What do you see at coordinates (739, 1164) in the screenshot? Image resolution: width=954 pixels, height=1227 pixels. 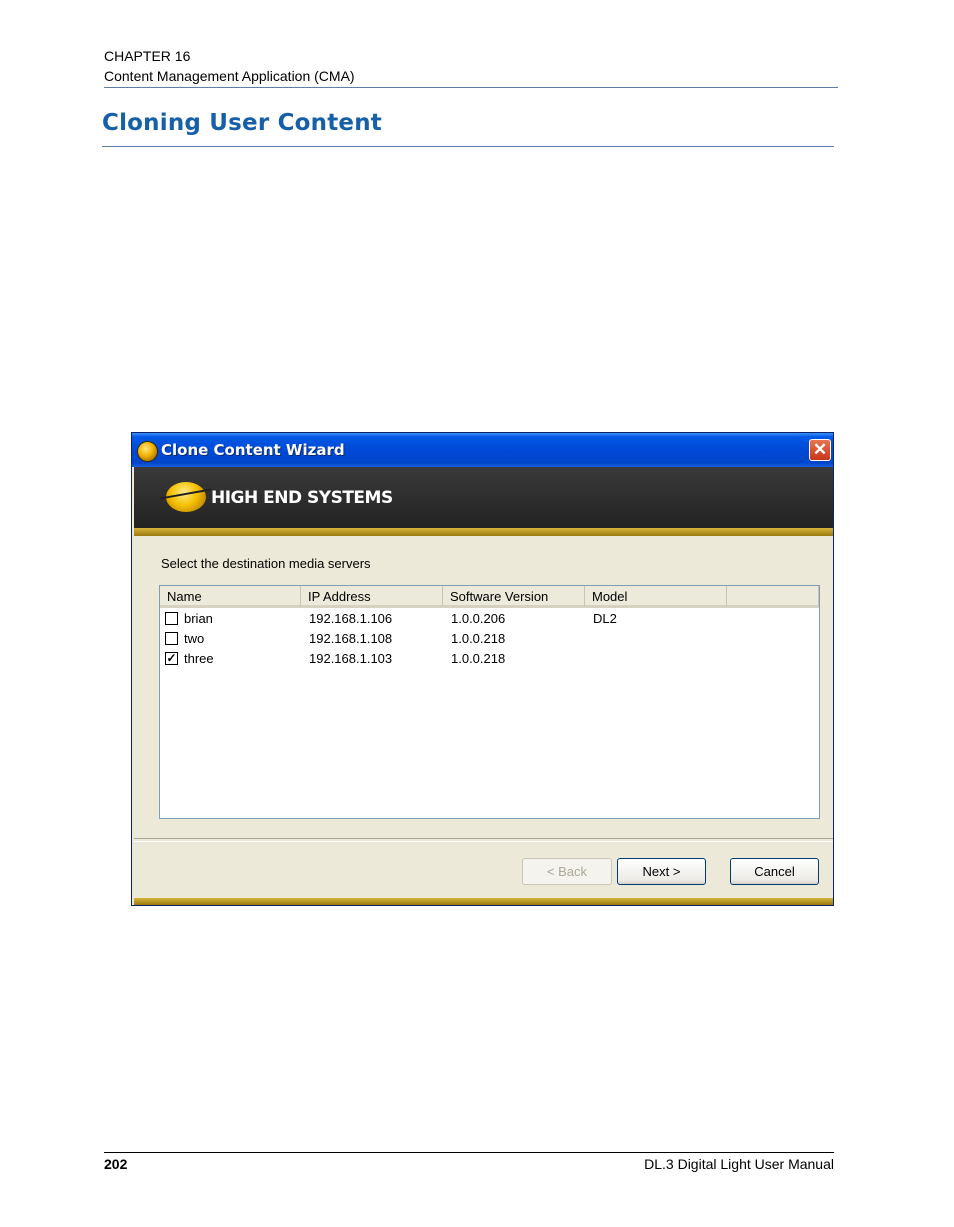 I see `manual-name: DL.3 Digital Light User Manual` at bounding box center [739, 1164].